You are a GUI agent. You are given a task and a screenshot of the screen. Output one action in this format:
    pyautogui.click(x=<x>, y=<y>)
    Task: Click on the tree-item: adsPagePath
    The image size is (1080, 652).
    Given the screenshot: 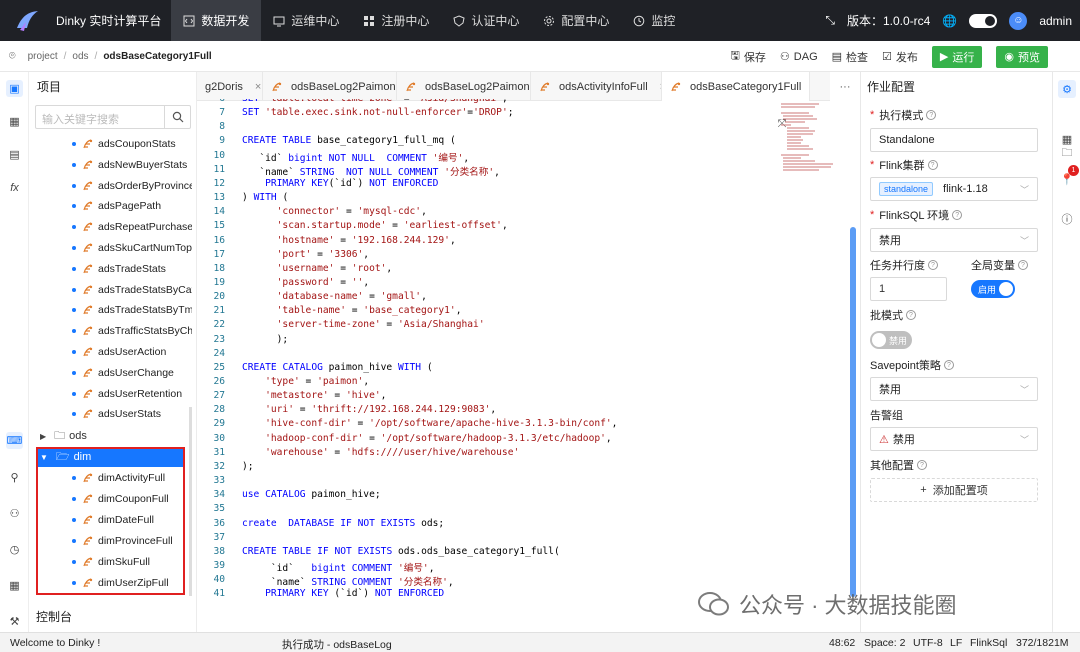 What is the action you would take?
    pyautogui.click(x=132, y=206)
    